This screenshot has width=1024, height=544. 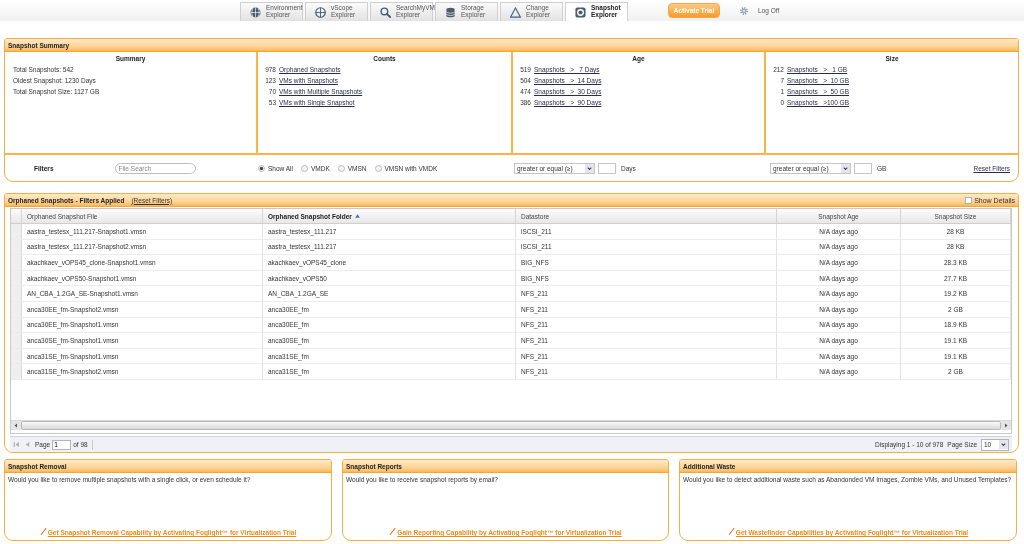 I want to click on sort-ascending-icon, so click(x=357, y=216).